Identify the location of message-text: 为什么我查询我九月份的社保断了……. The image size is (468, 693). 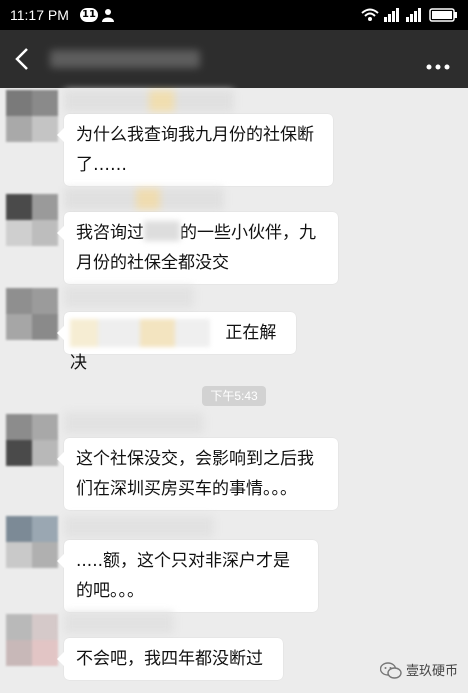
(195, 150).